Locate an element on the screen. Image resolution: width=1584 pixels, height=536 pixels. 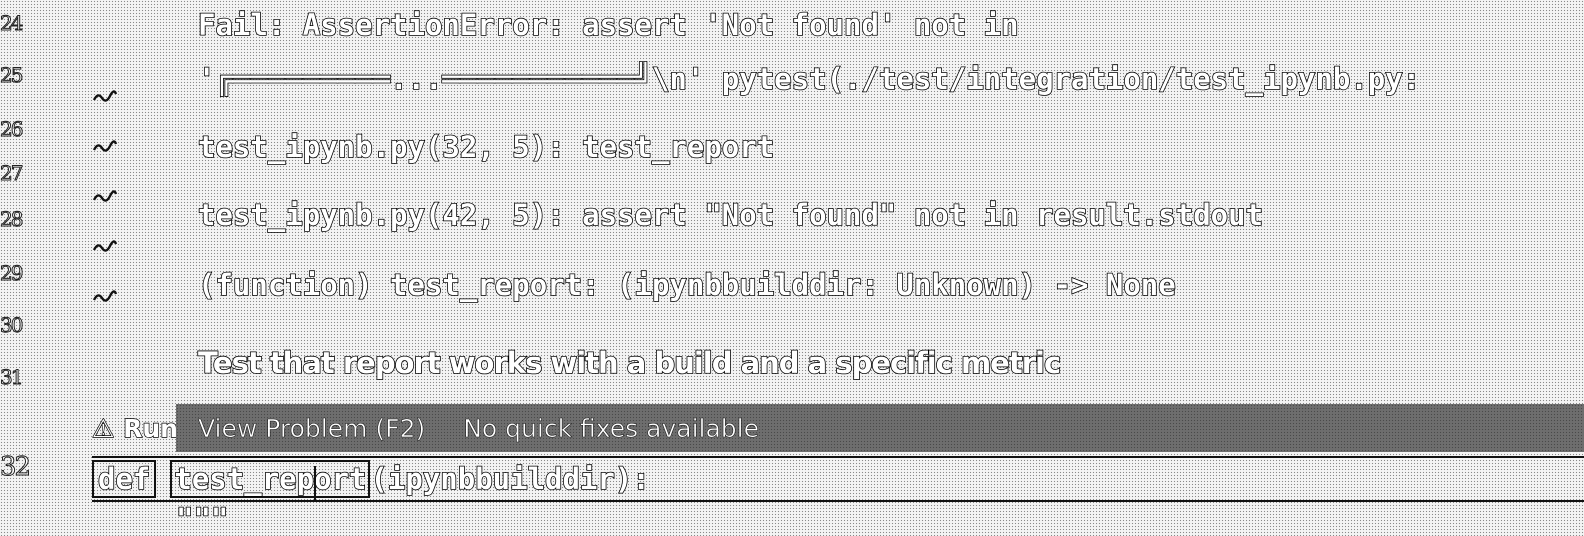
line-number: 30 is located at coordinates (12, 325).